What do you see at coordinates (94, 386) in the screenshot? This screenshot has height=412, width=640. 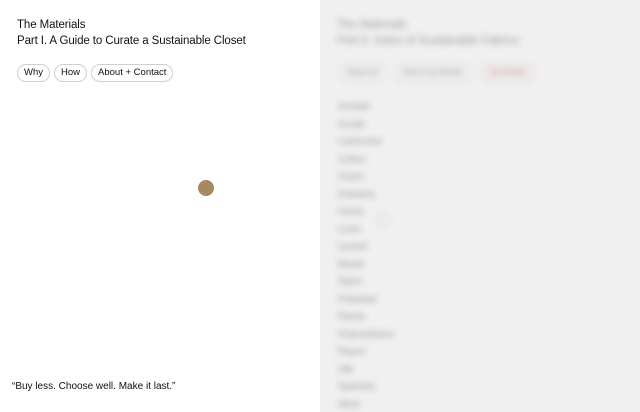 I see `quote: “Buy less. Choose well. Make it last.”` at bounding box center [94, 386].